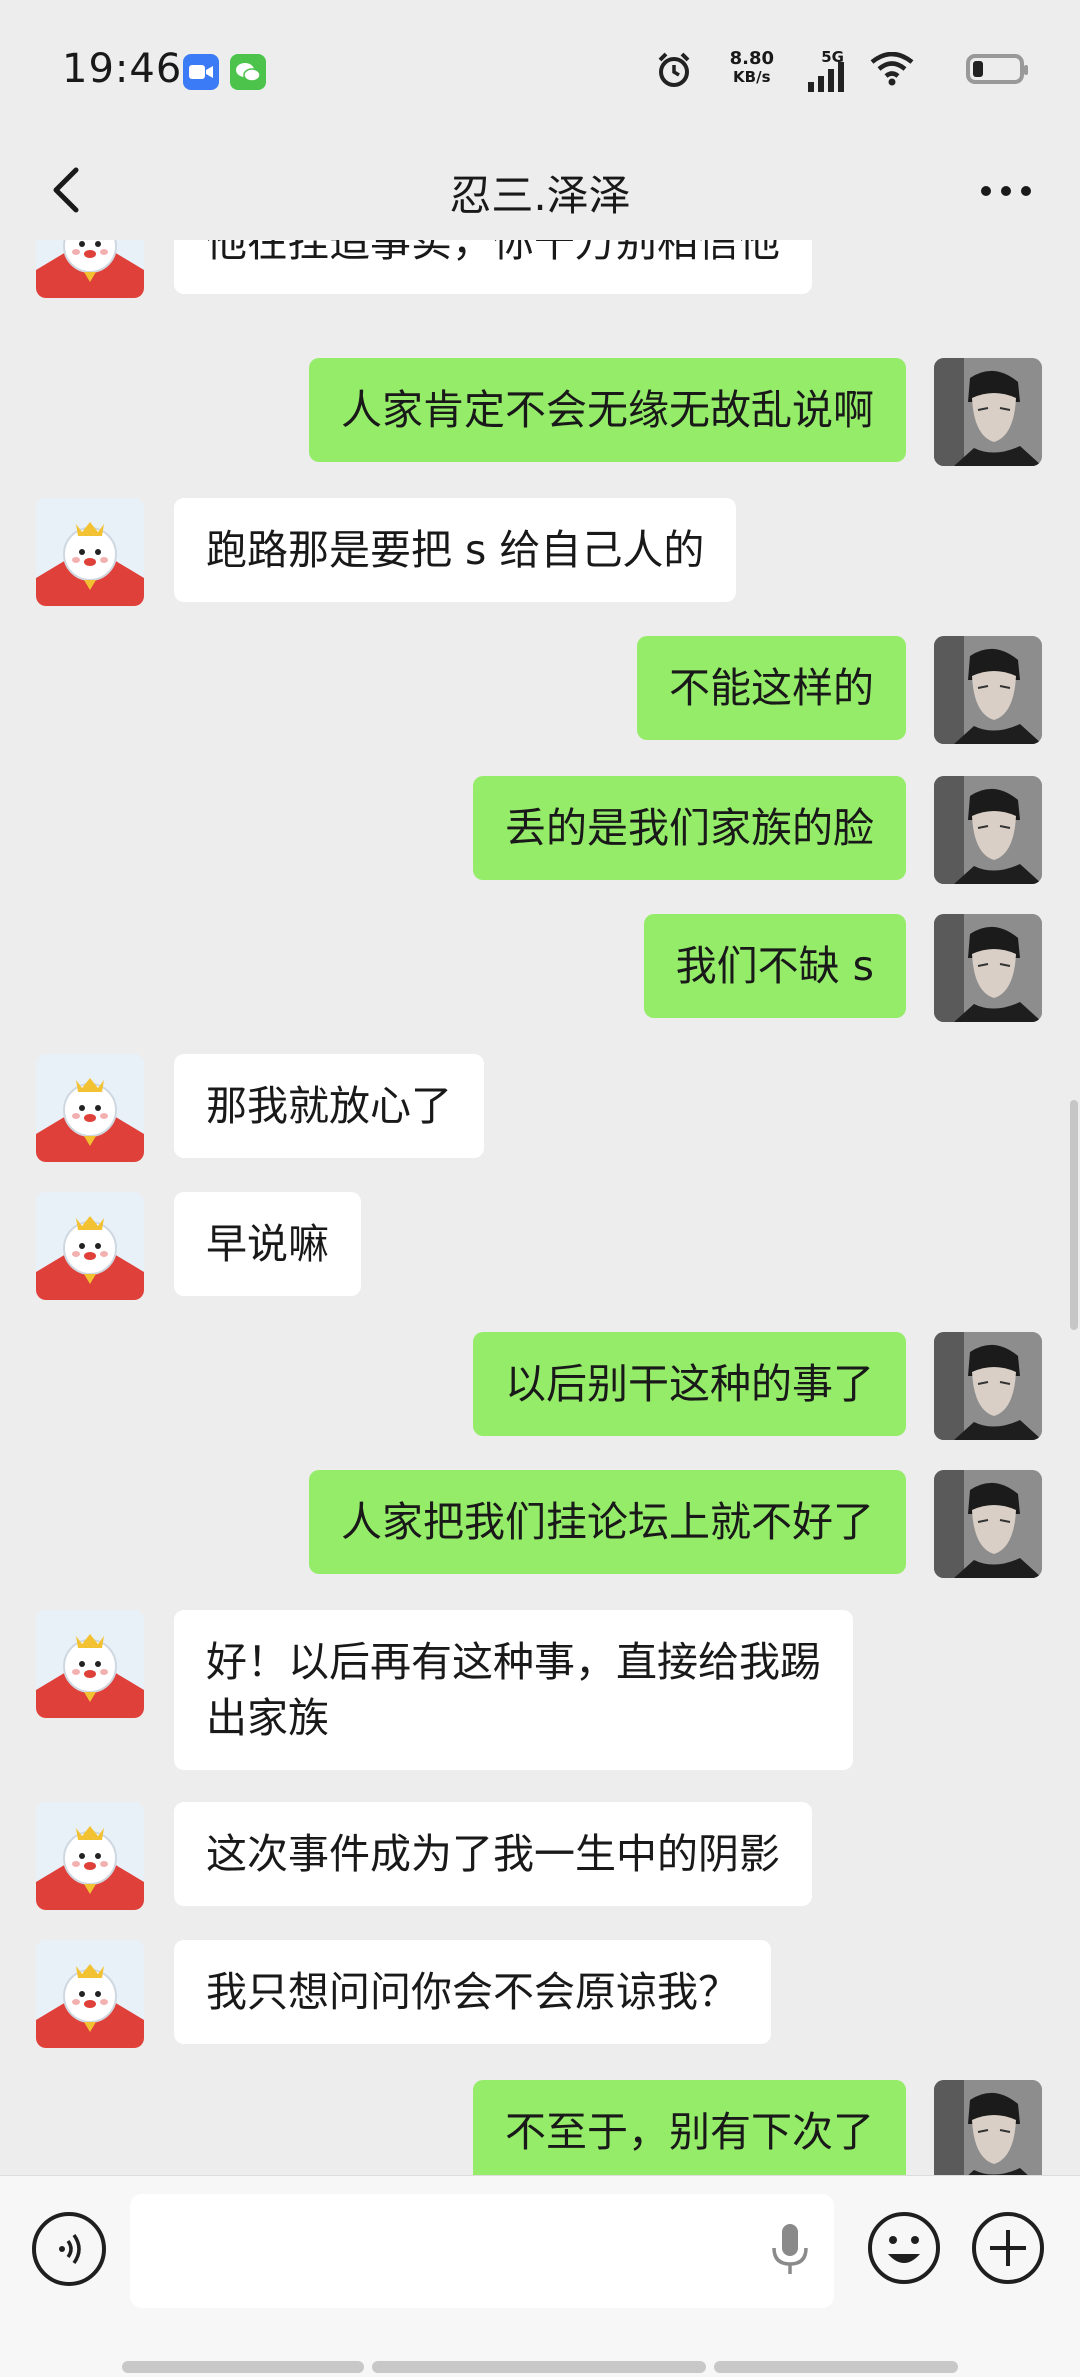 The height and width of the screenshot is (2377, 1080). I want to click on received-message-bubble: 他在捏造事实，你千万别相信他, so click(493, 267).